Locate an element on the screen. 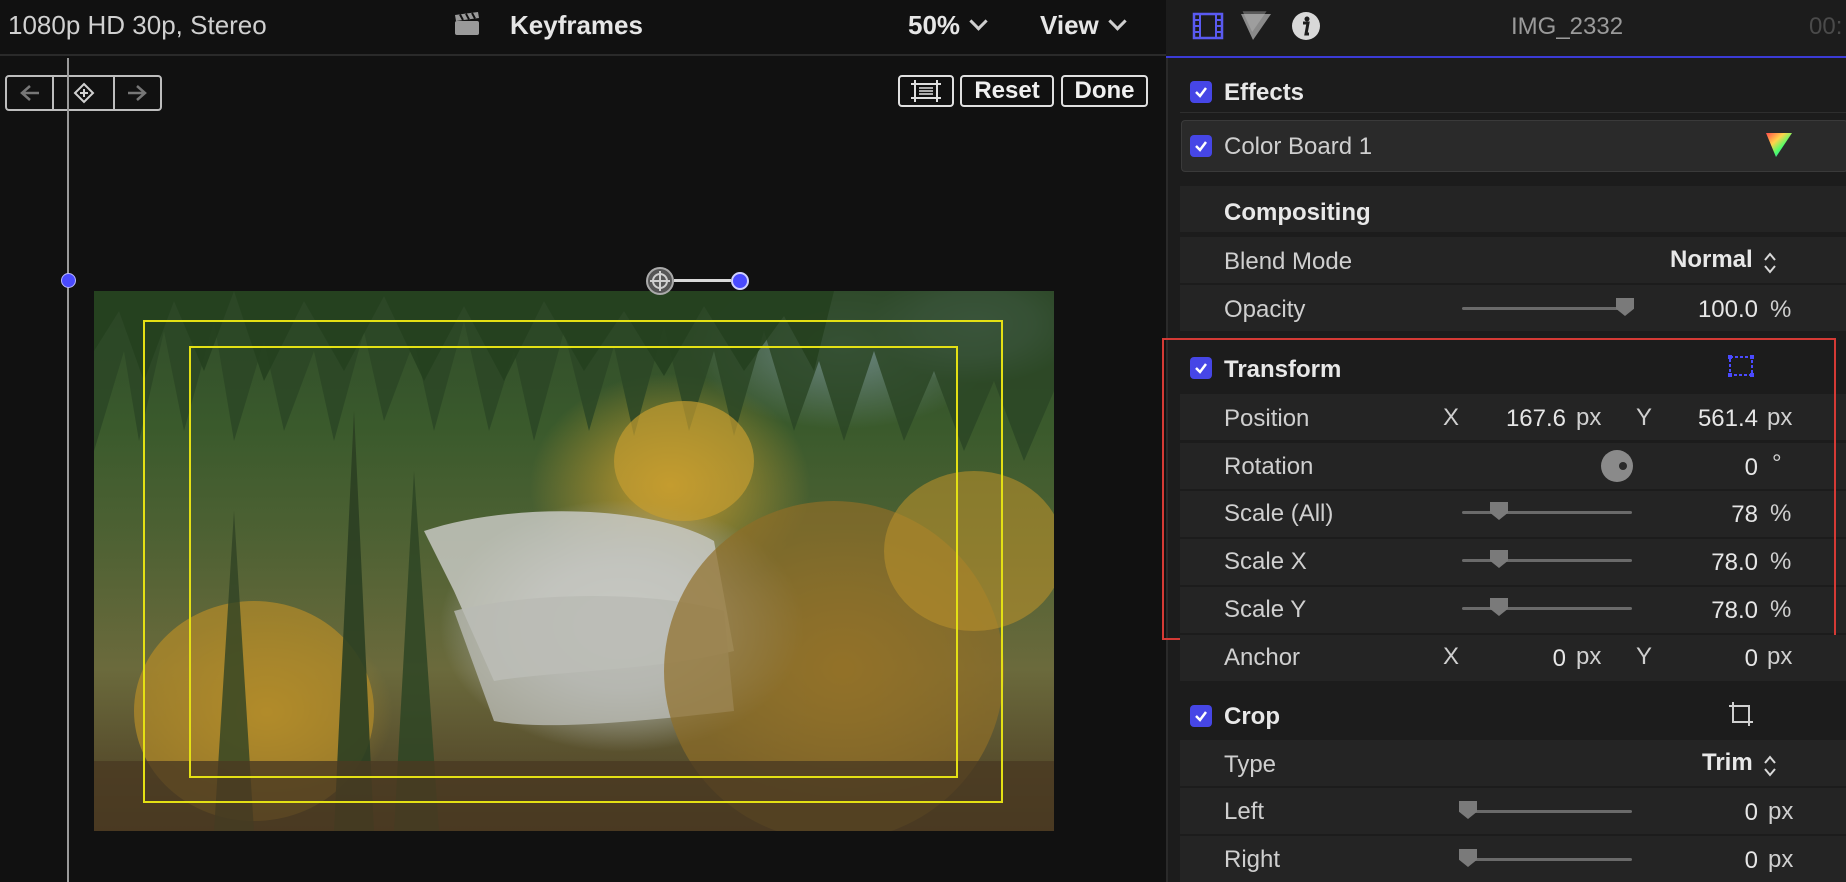 Image resolution: width=1846 pixels, height=882 pixels. crop-left-unit: px is located at coordinates (1781, 811).